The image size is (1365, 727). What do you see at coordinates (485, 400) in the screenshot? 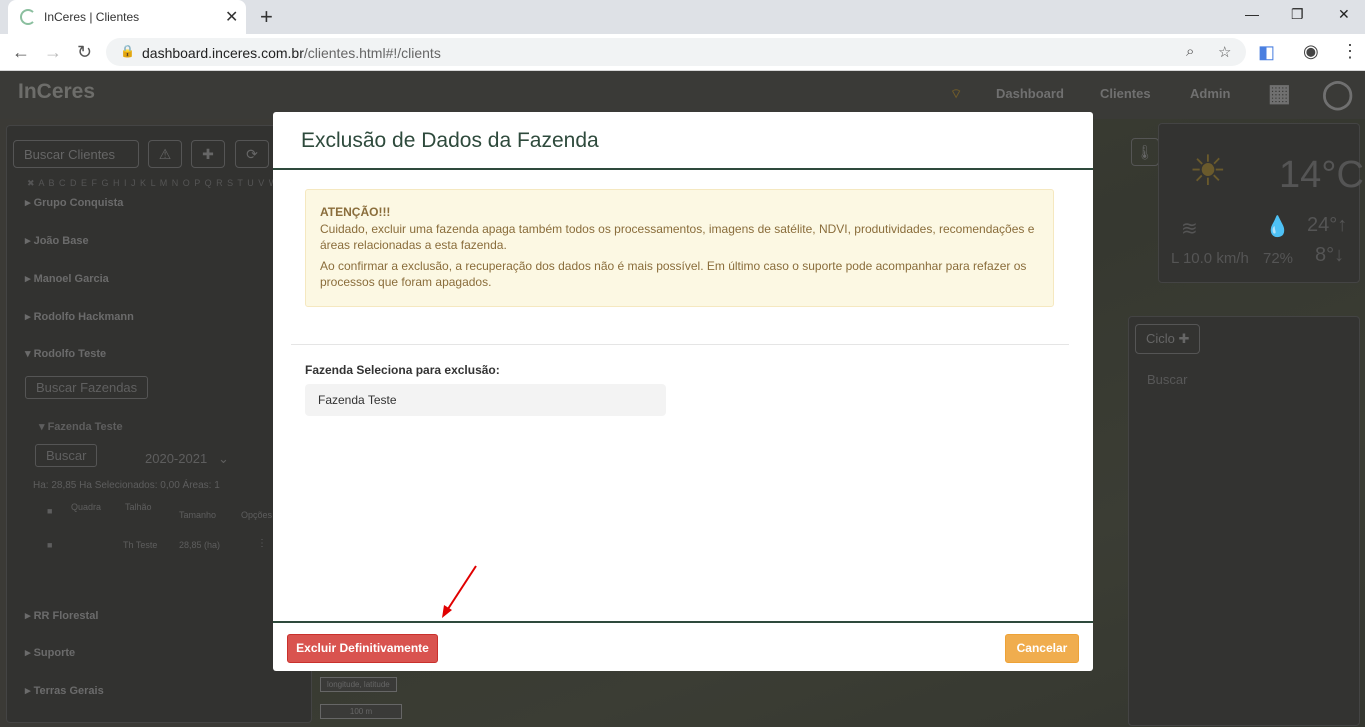
I see `selected-farm-field: Fazenda Teste` at bounding box center [485, 400].